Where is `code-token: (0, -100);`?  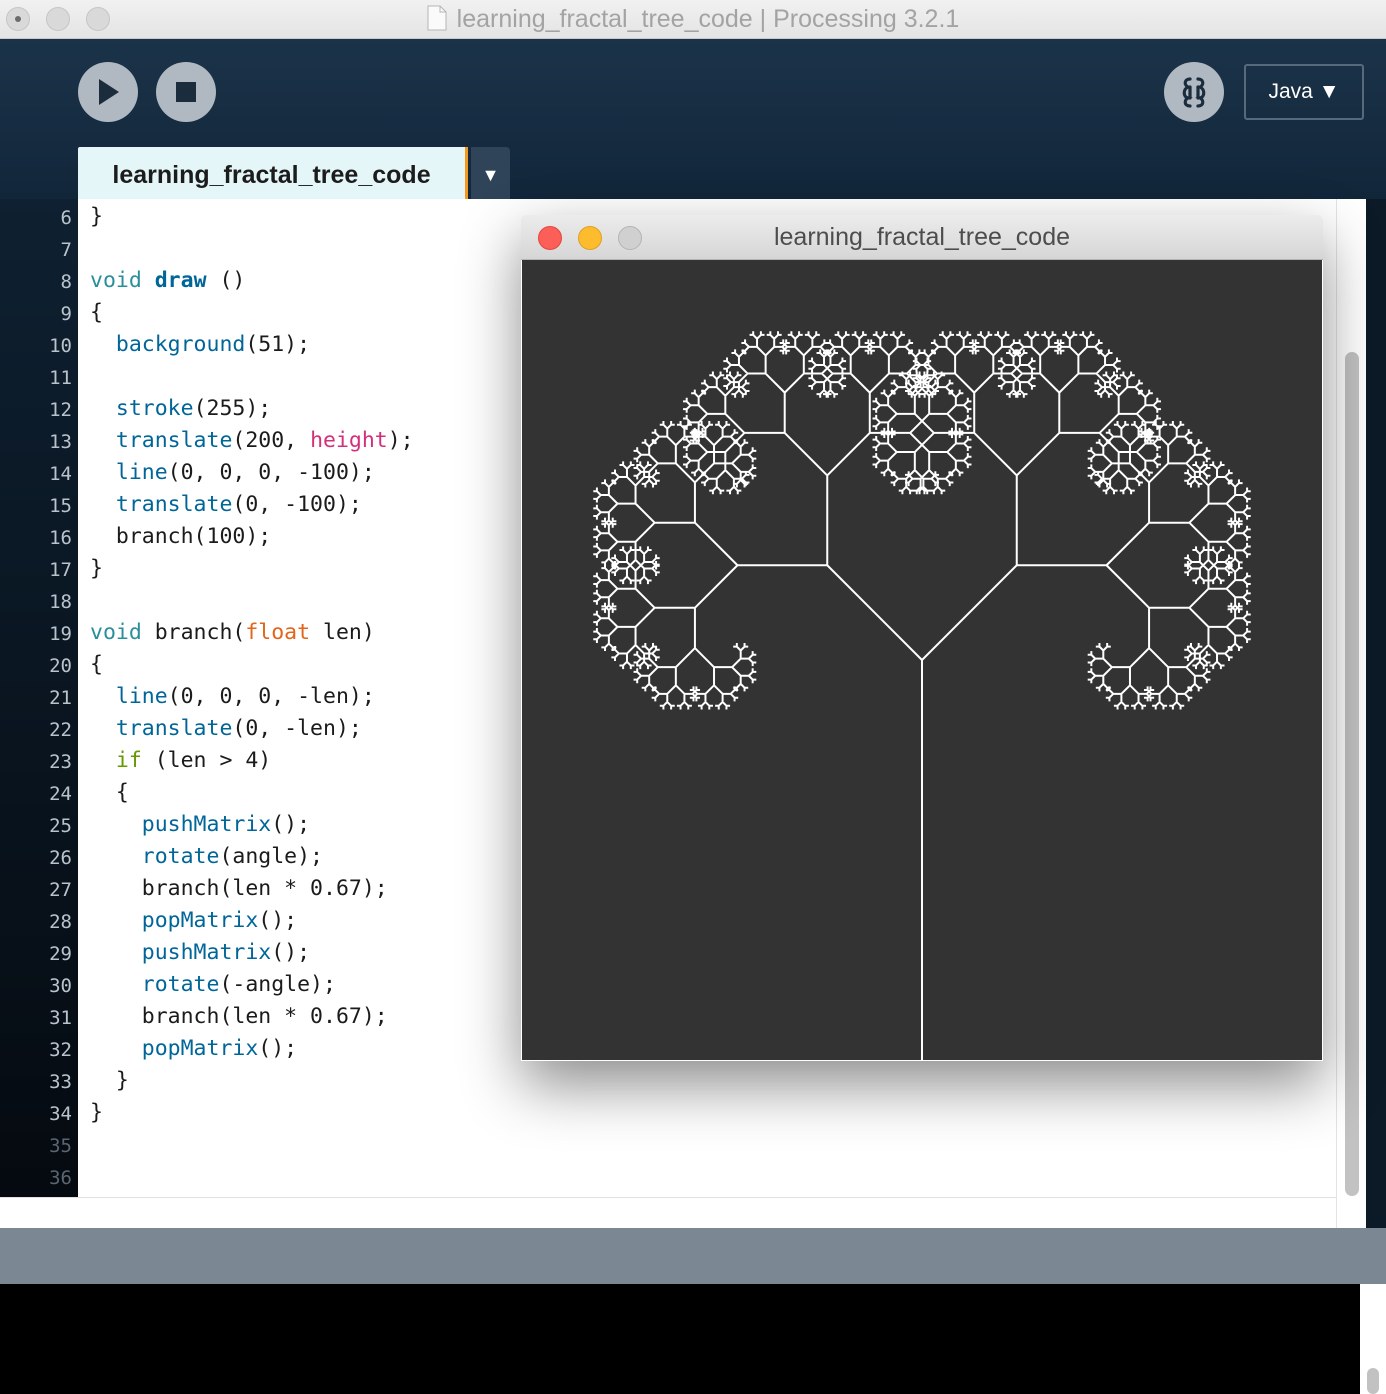 code-token: (0, -100); is located at coordinates (297, 504).